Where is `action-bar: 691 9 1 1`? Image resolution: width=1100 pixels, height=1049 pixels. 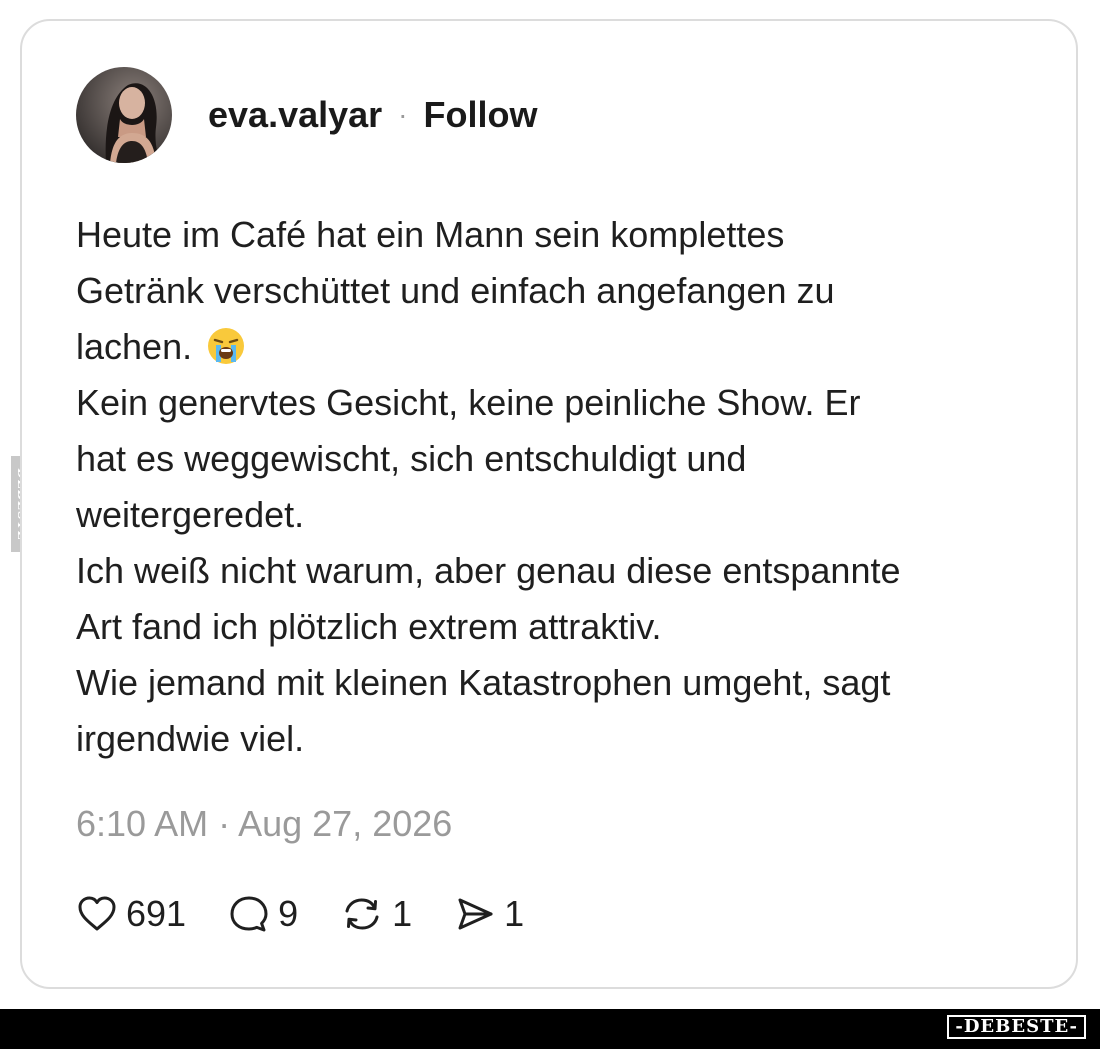 action-bar: 691 9 1 1 is located at coordinates (321, 914).